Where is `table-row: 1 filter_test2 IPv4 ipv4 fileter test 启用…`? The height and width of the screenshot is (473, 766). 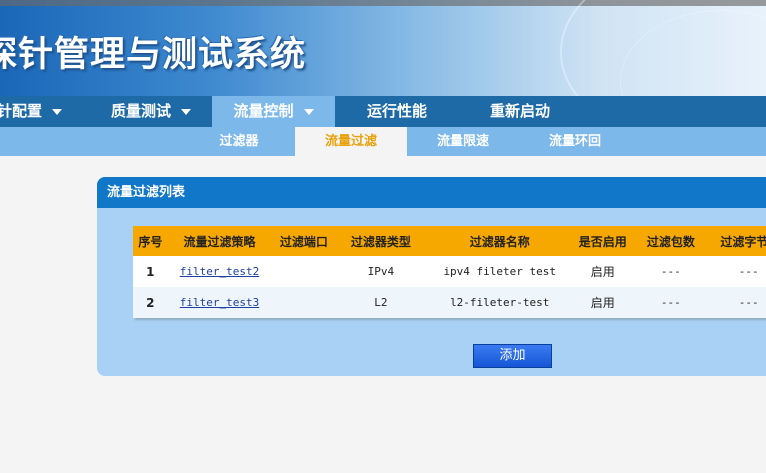 table-row: 1 filter_test2 IPv4 ipv4 fileter test 启用… is located at coordinates (449, 271).